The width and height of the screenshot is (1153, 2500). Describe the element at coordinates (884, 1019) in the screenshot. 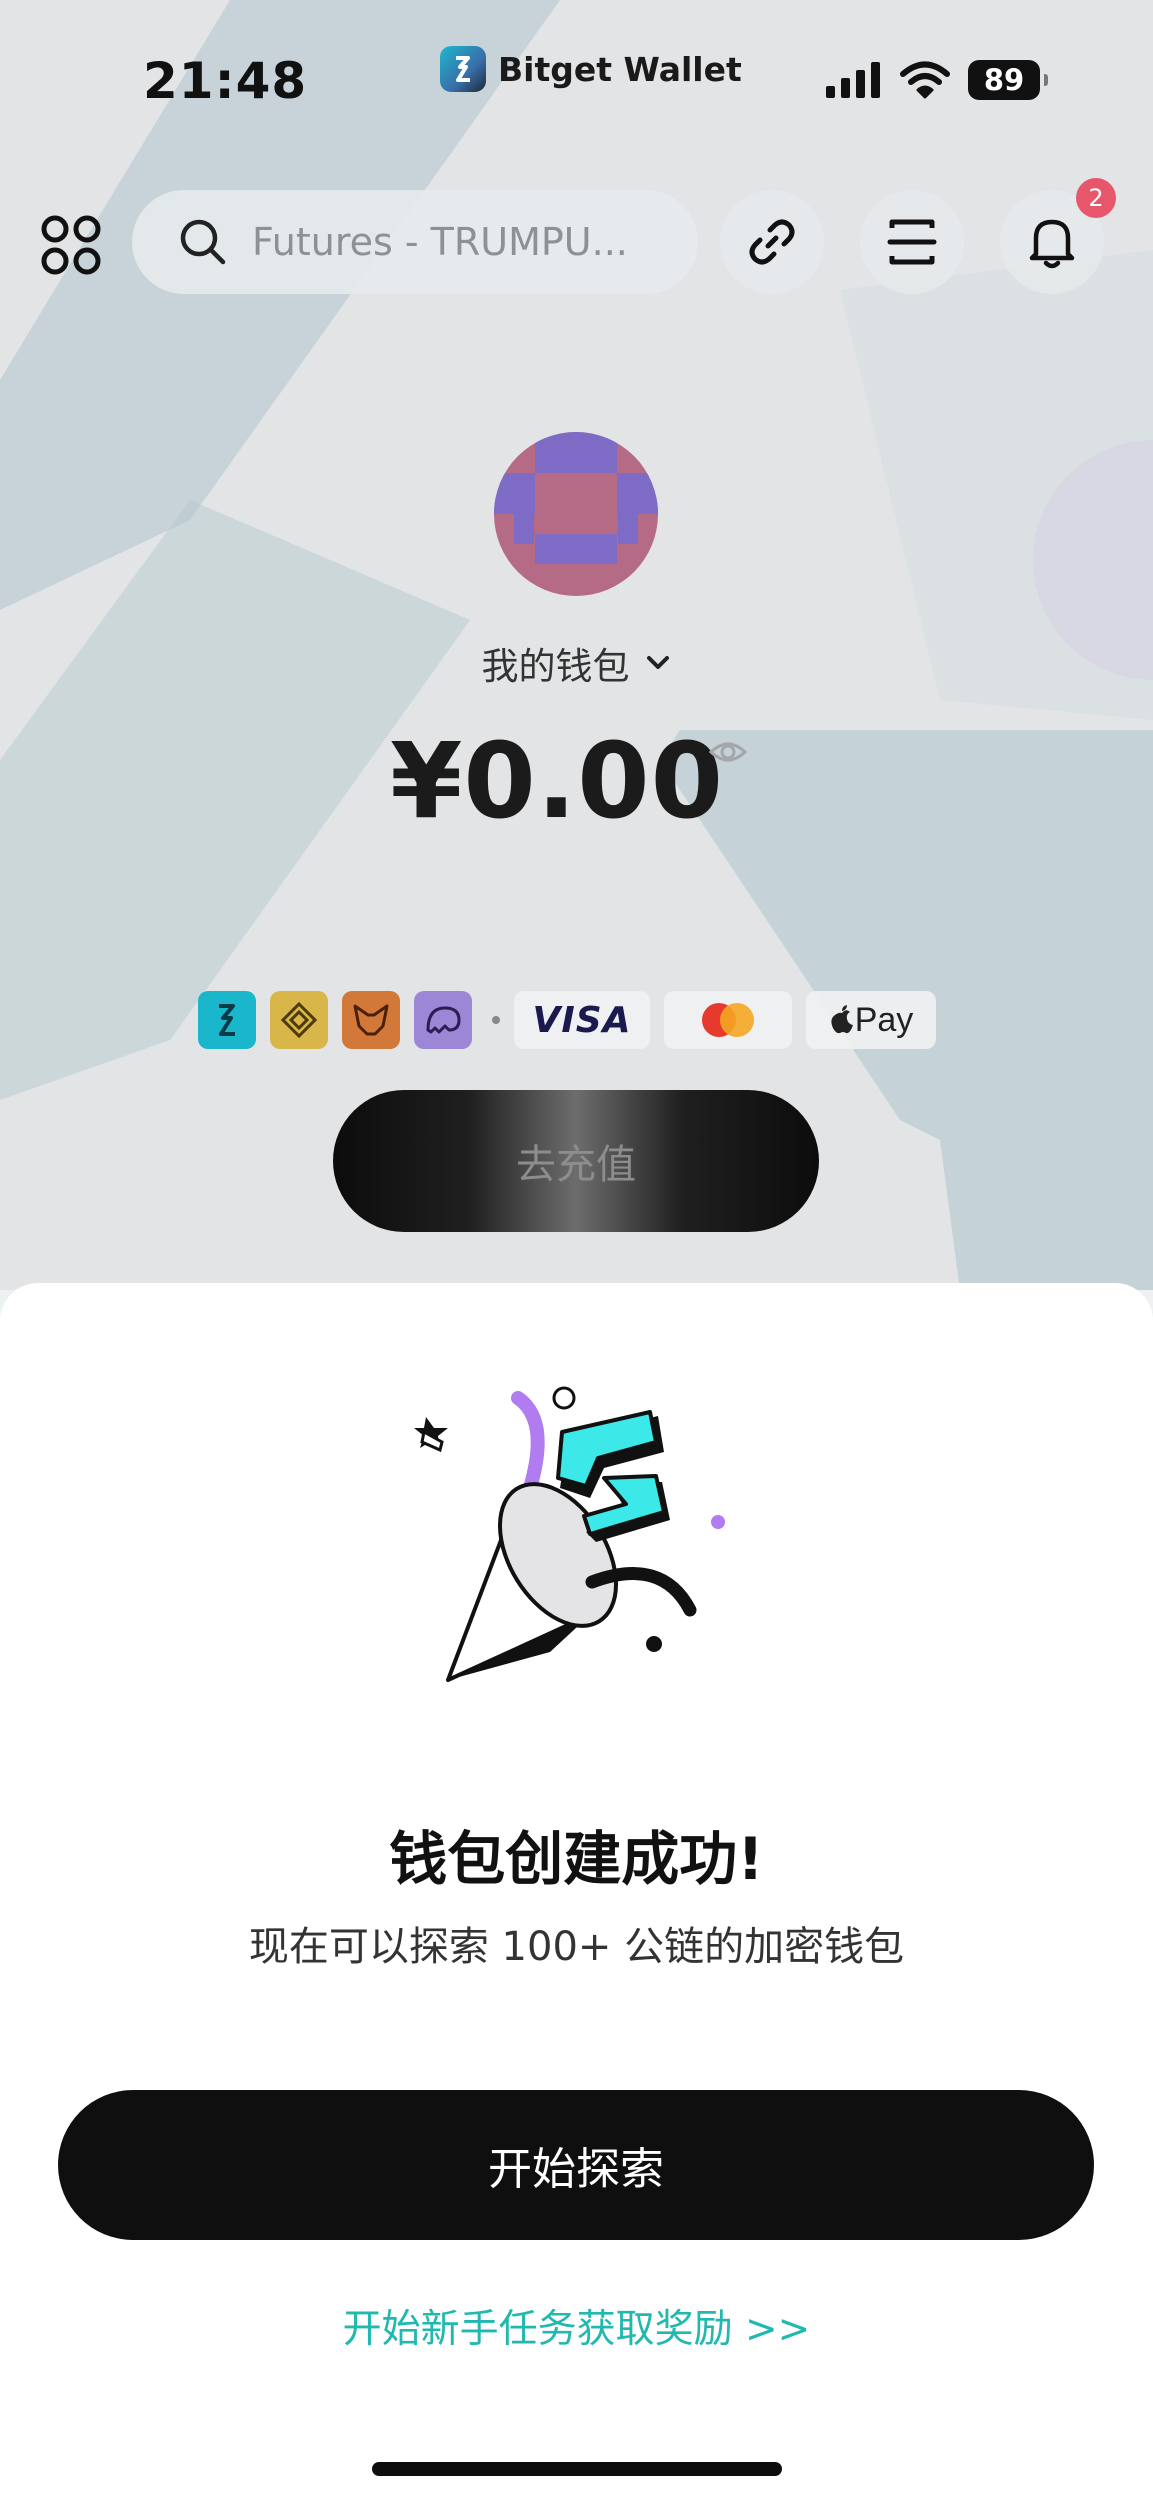

I see `apple-pay-label: Pay` at that location.